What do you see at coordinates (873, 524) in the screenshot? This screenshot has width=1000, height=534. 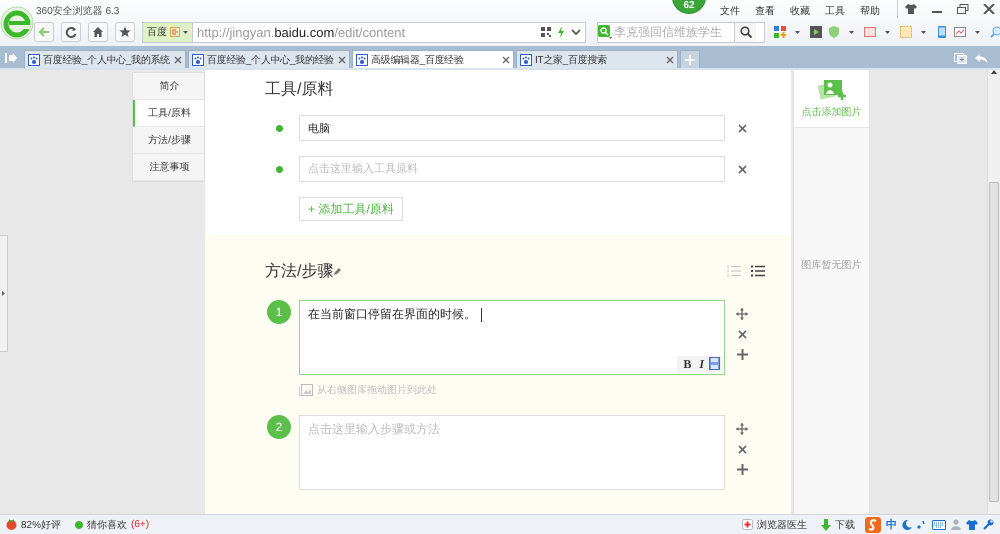 I see `ime-logo-icon` at bounding box center [873, 524].